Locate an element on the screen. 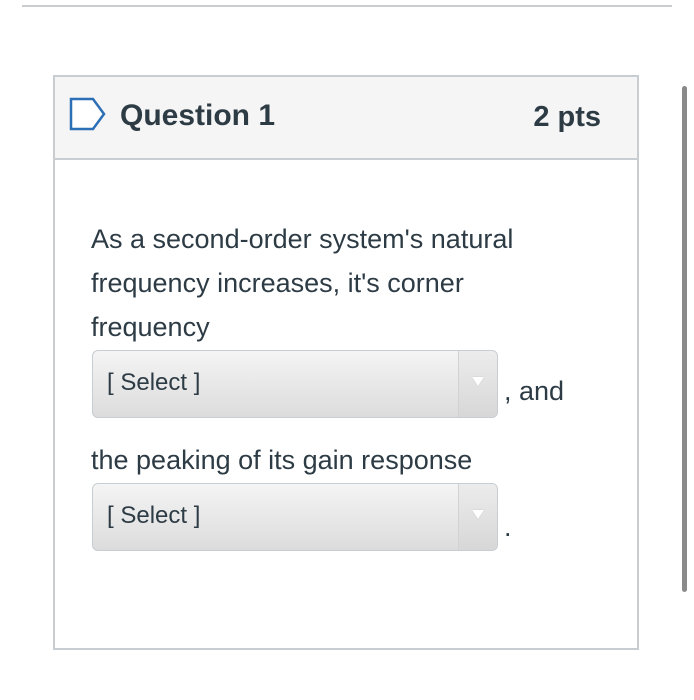  question-text-line: As a second-order system's natural is located at coordinates (302, 239).